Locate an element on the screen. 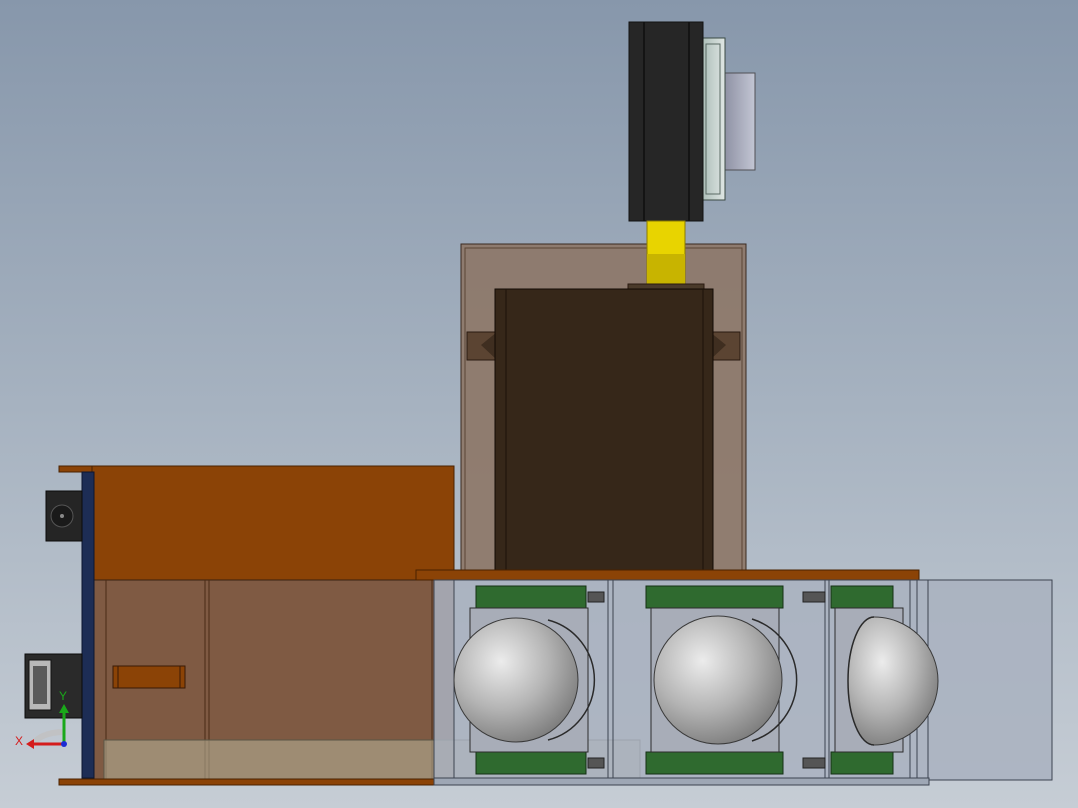 The width and height of the screenshot is (1078, 808). wood-slot is located at coordinates (149, 677).